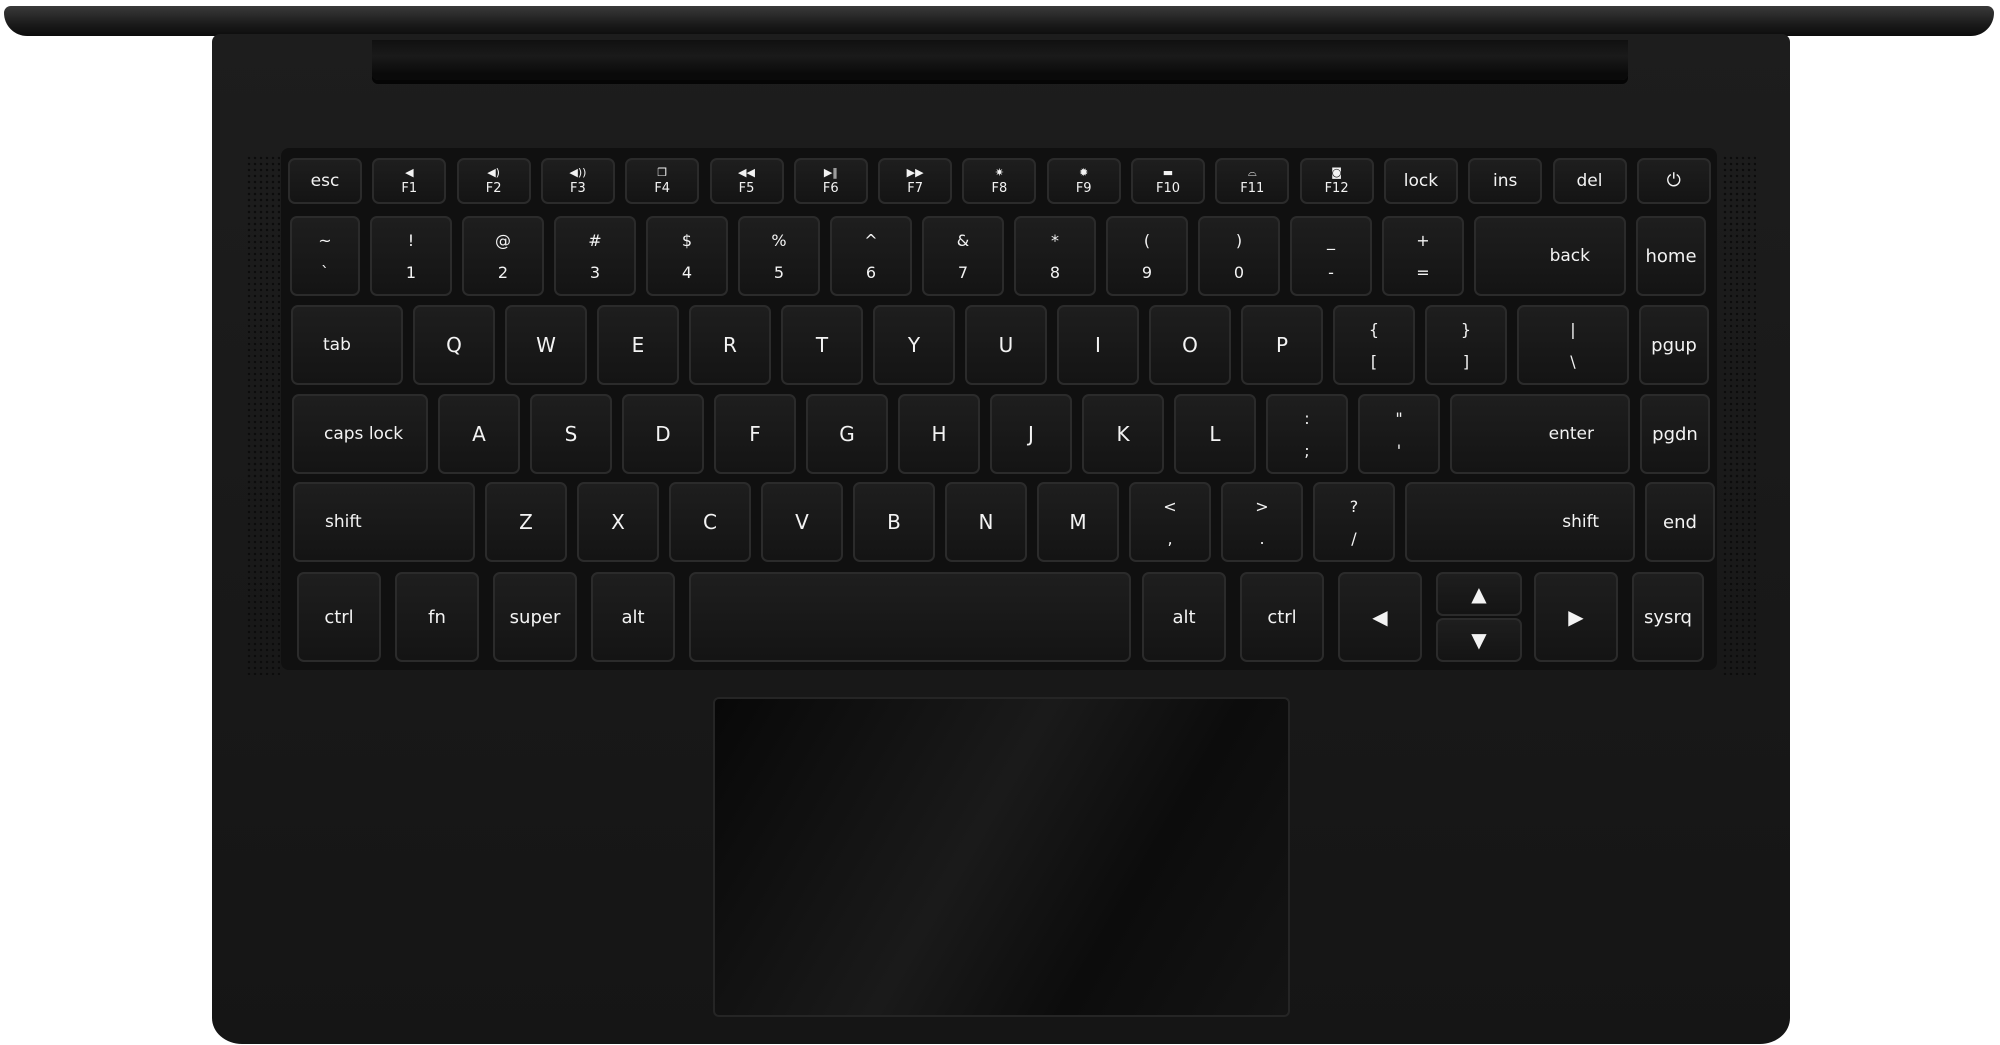 This screenshot has height=1045, width=2000. I want to click on key-backslash: | \, so click(1573, 345).